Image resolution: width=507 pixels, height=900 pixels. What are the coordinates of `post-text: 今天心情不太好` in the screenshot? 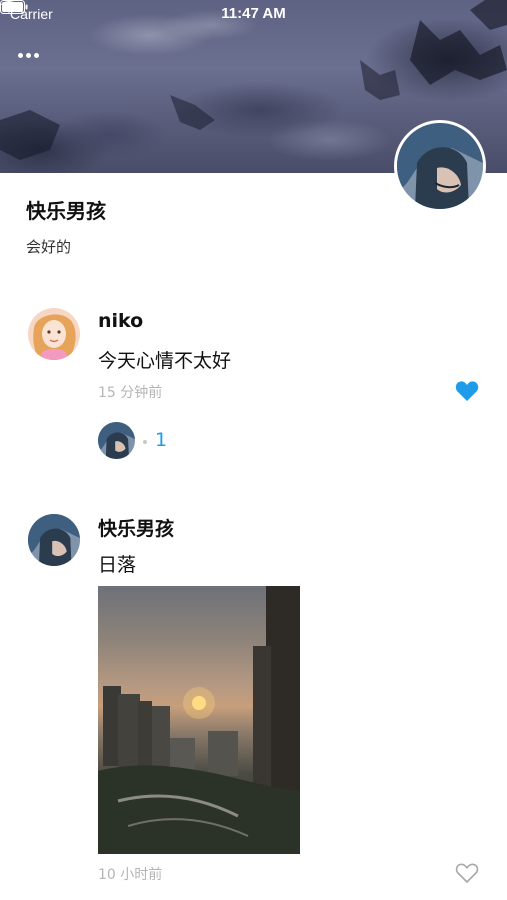 It's located at (165, 361).